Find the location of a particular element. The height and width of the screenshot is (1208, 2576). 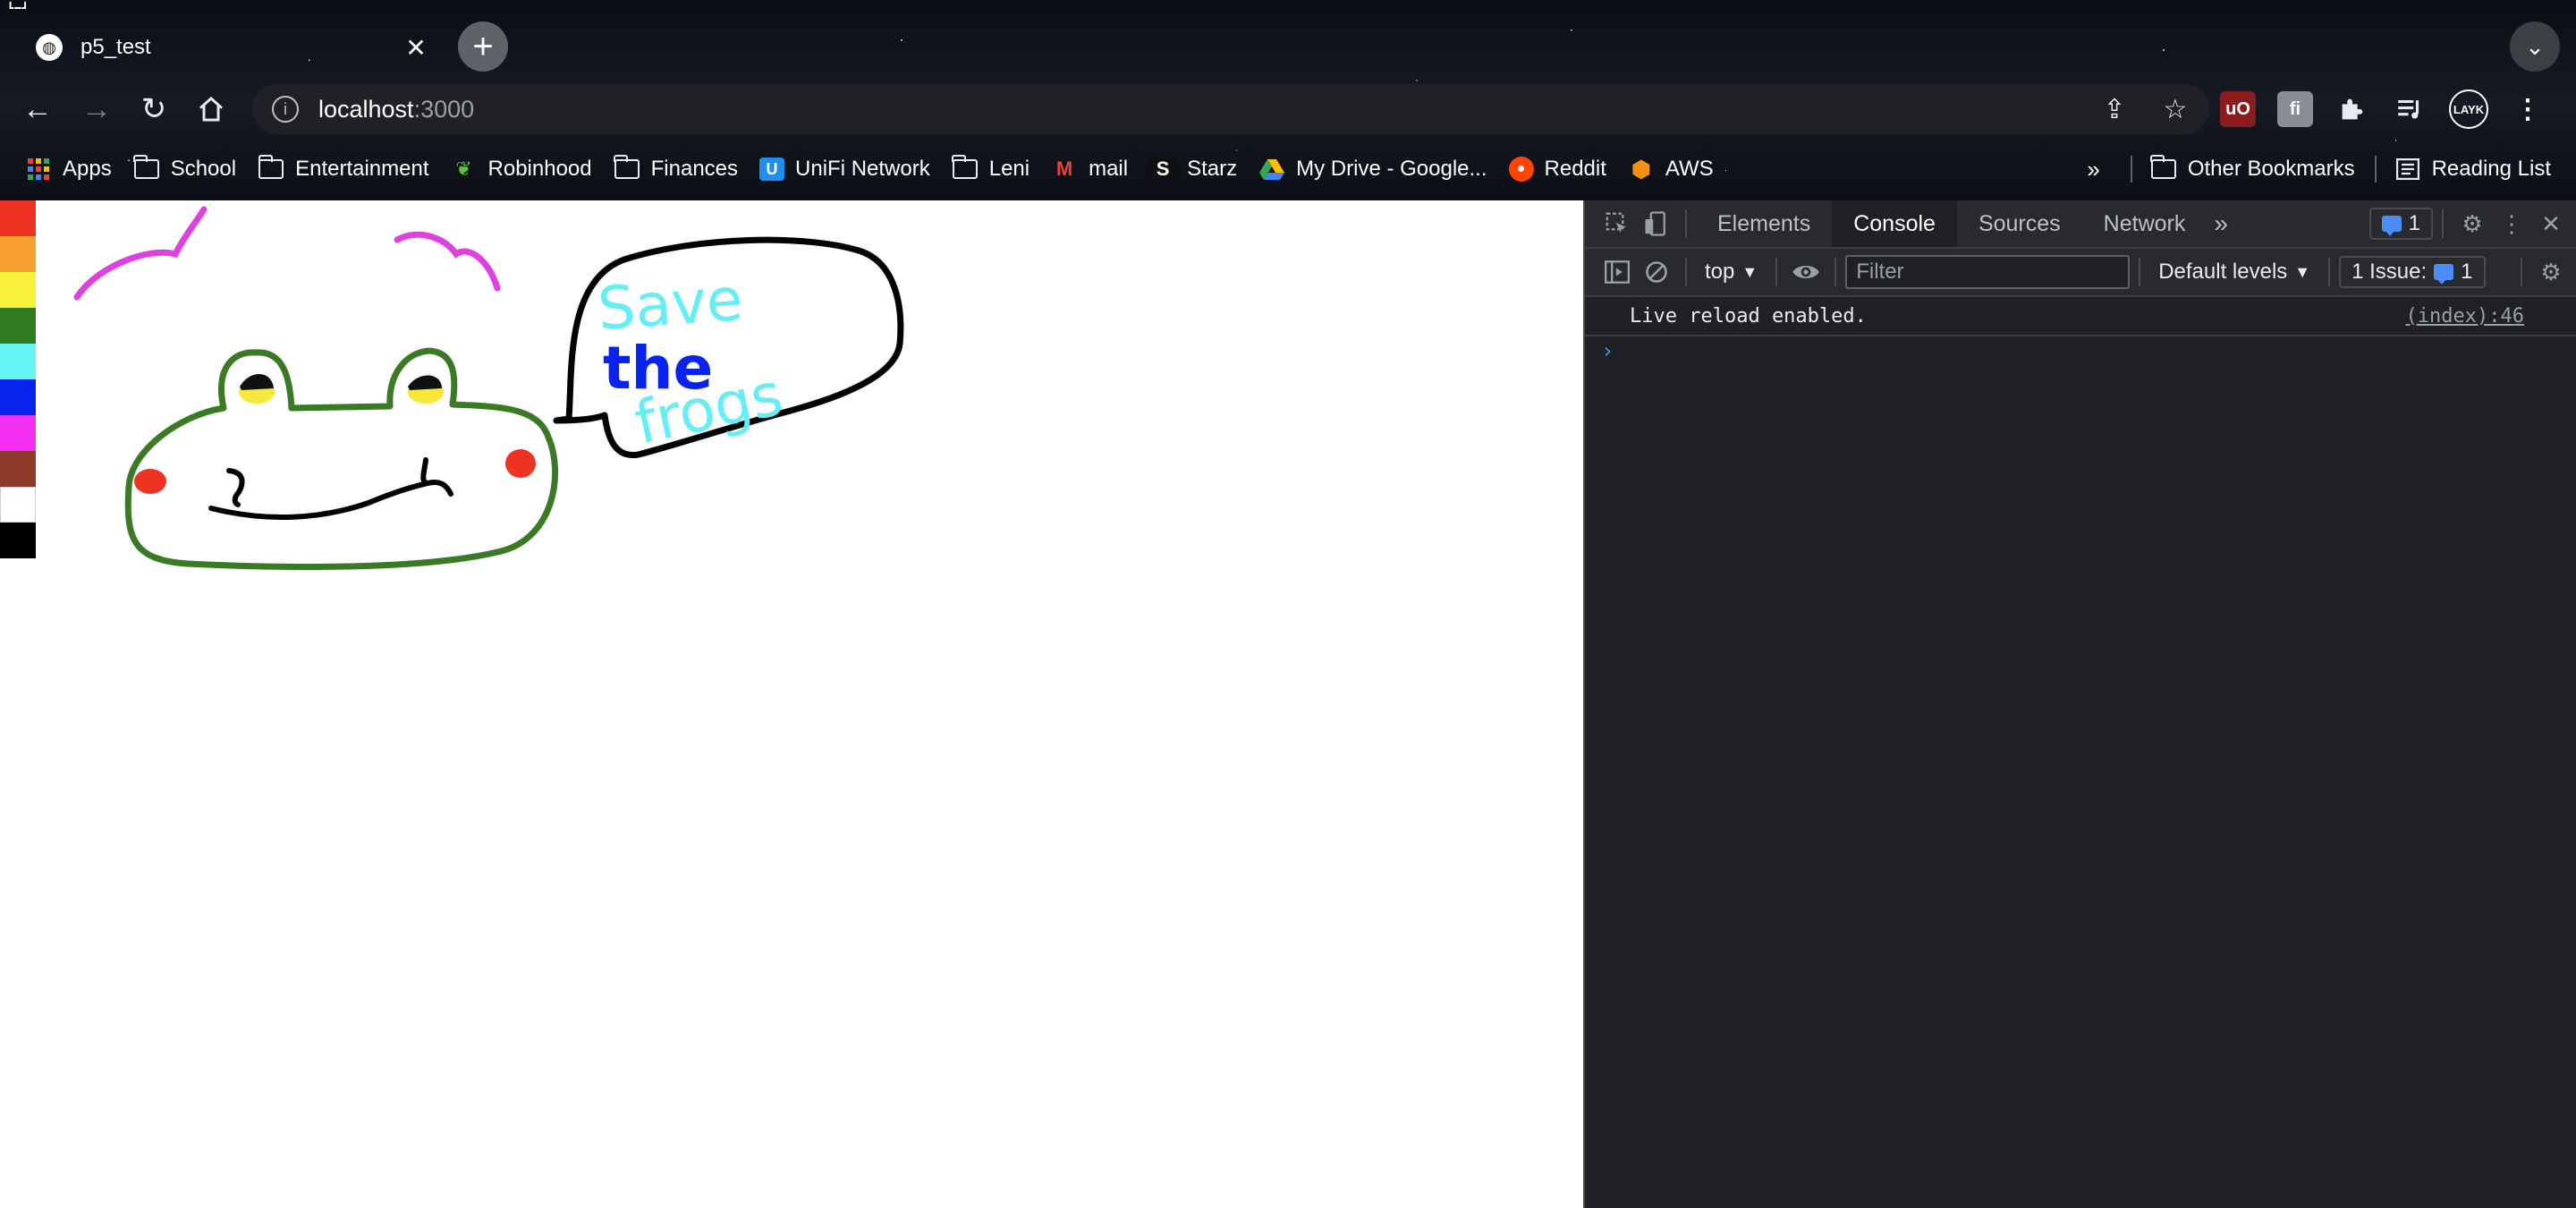

bookmark-label: Starz is located at coordinates (1212, 169).